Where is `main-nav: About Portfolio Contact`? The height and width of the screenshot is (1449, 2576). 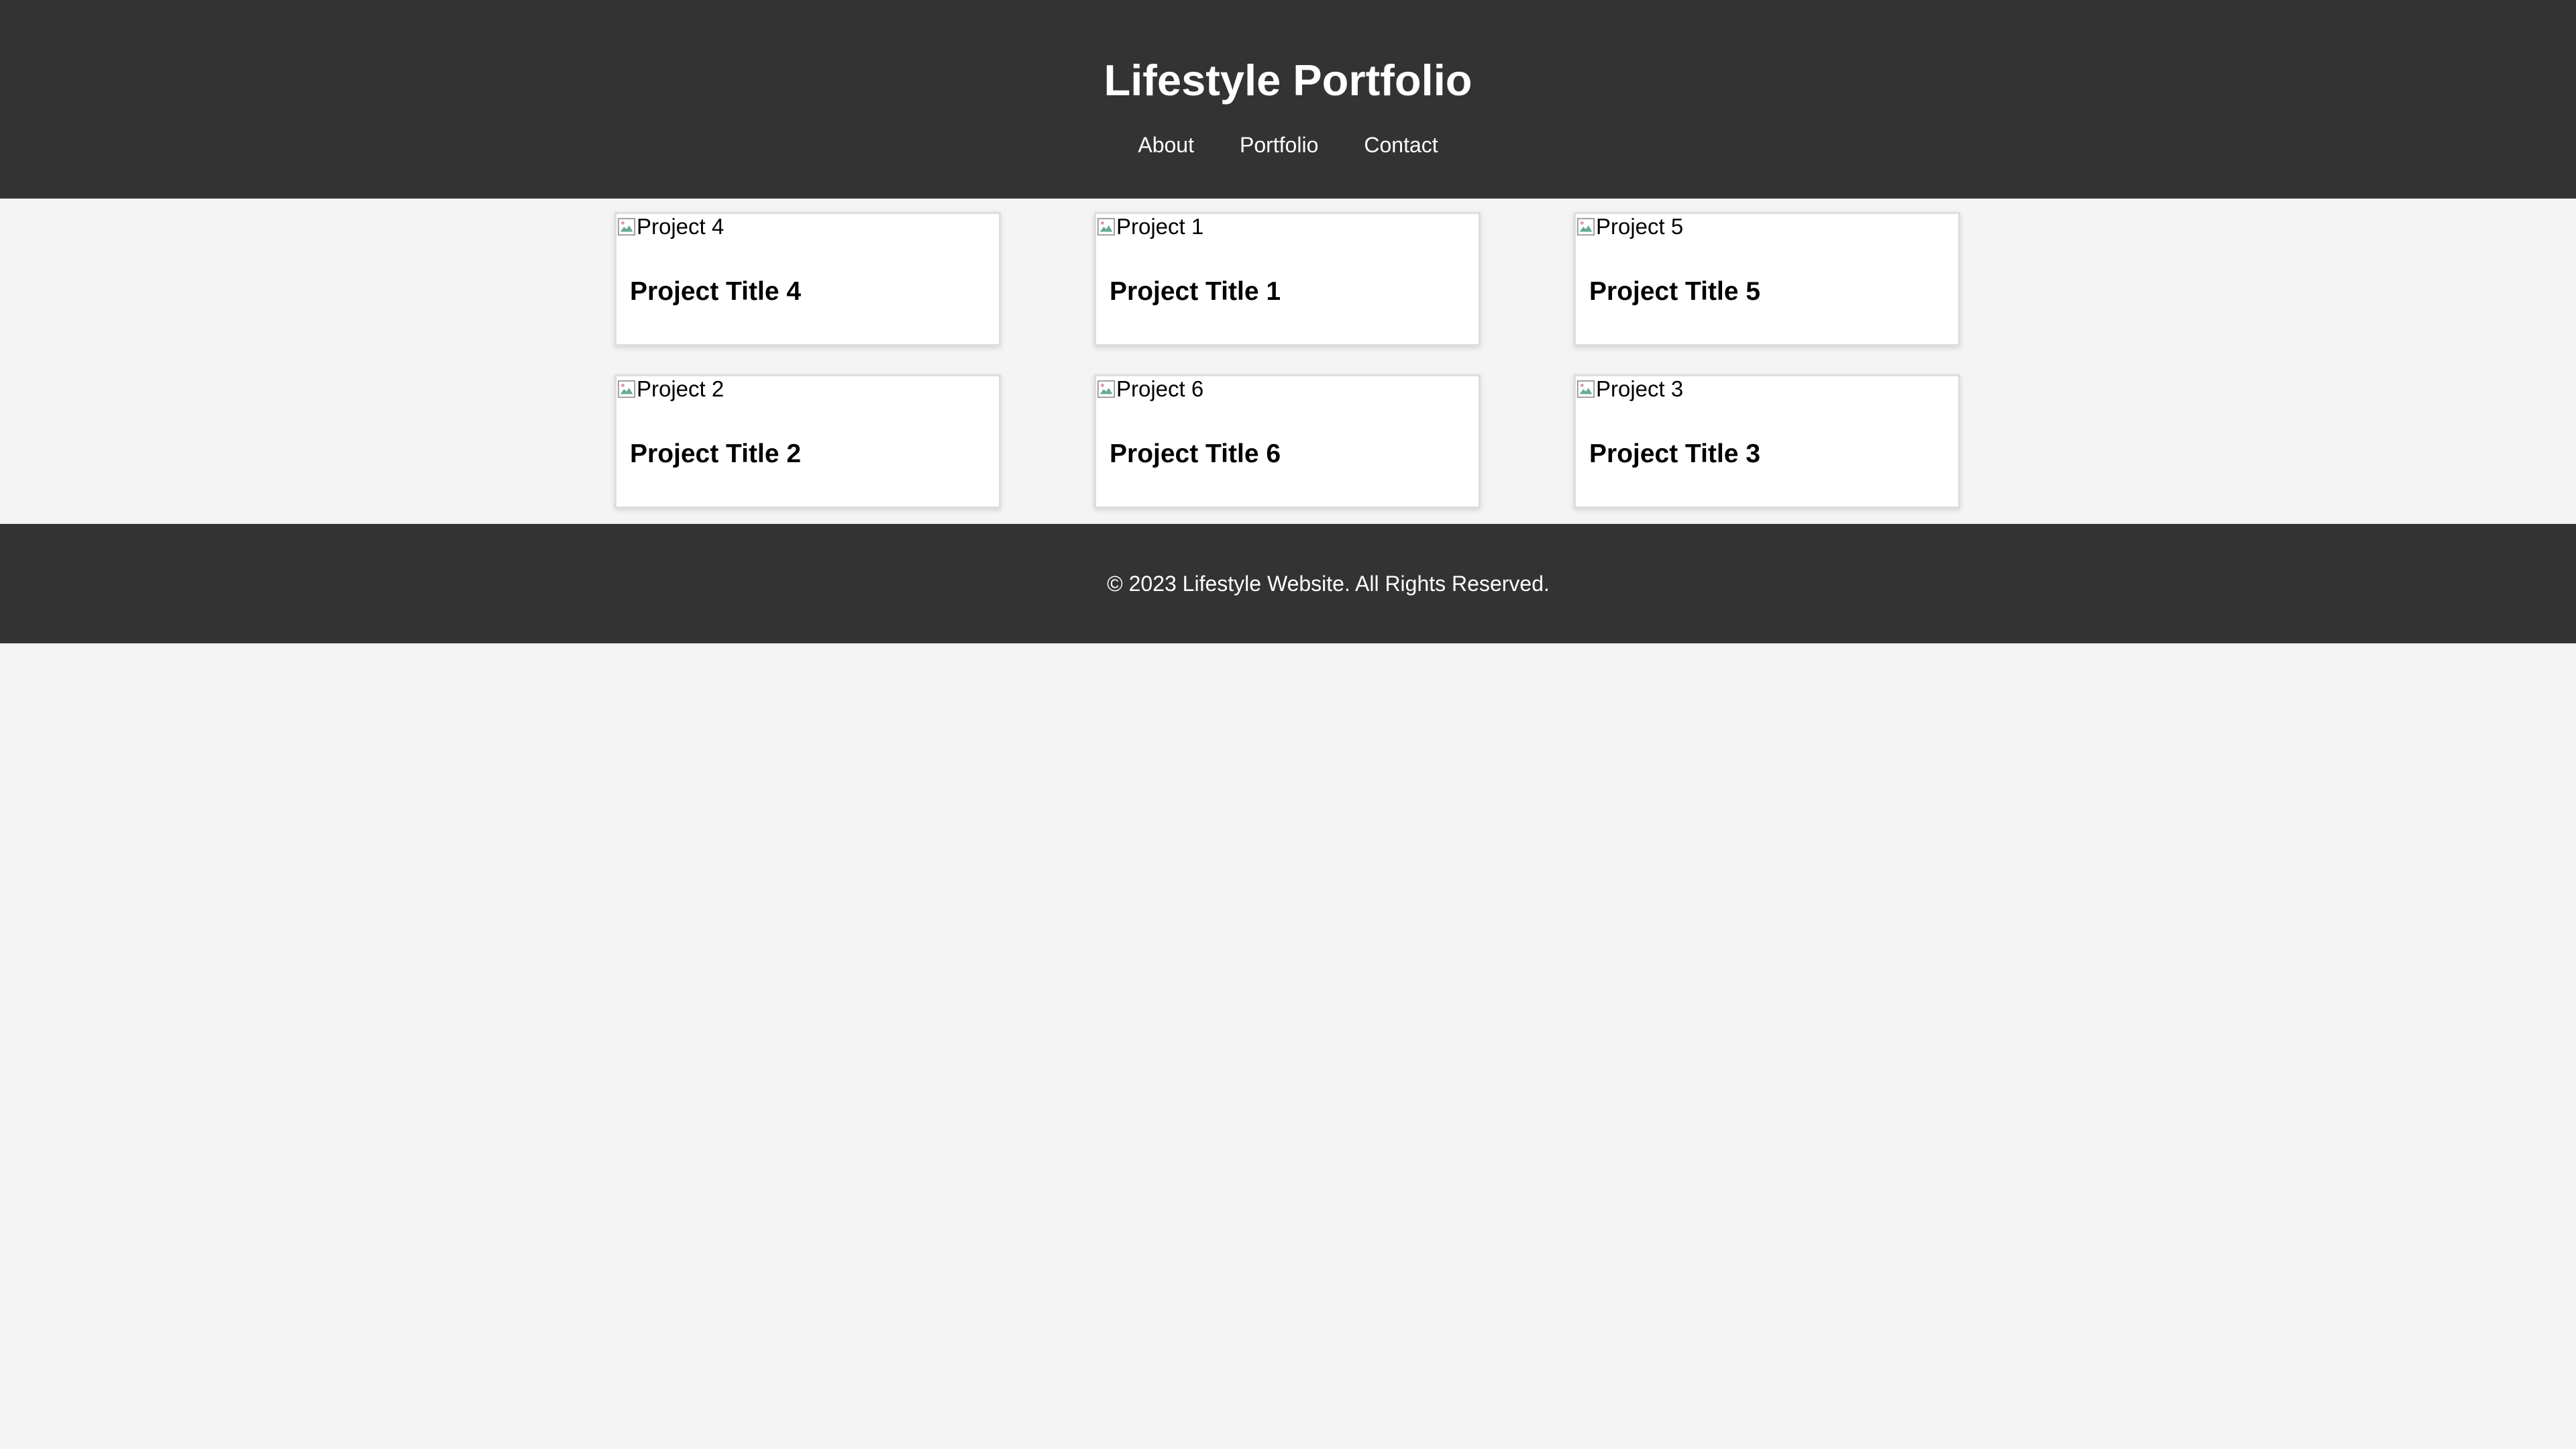 main-nav: About Portfolio Contact is located at coordinates (1288, 144).